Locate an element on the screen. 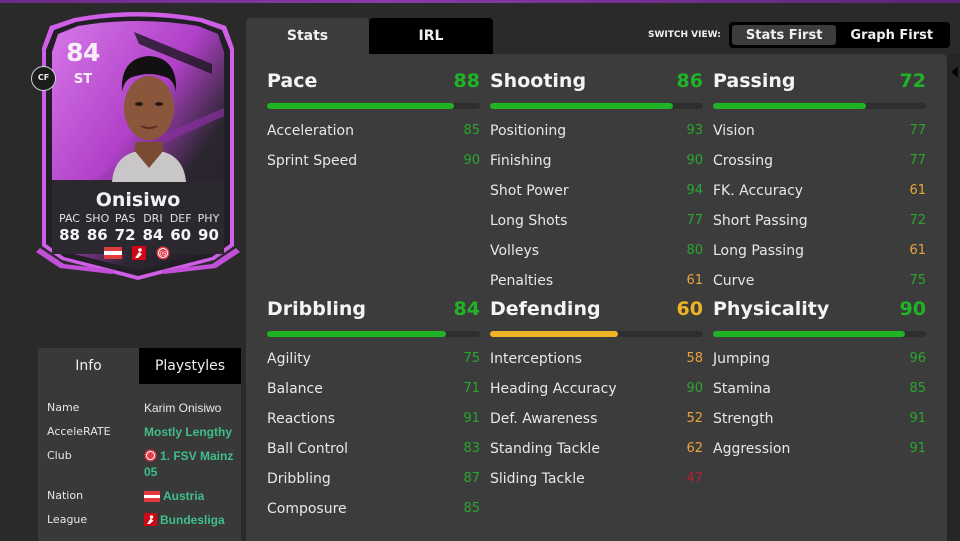 The height and width of the screenshot is (541, 960). stat-group-title: Dribbling is located at coordinates (317, 309).